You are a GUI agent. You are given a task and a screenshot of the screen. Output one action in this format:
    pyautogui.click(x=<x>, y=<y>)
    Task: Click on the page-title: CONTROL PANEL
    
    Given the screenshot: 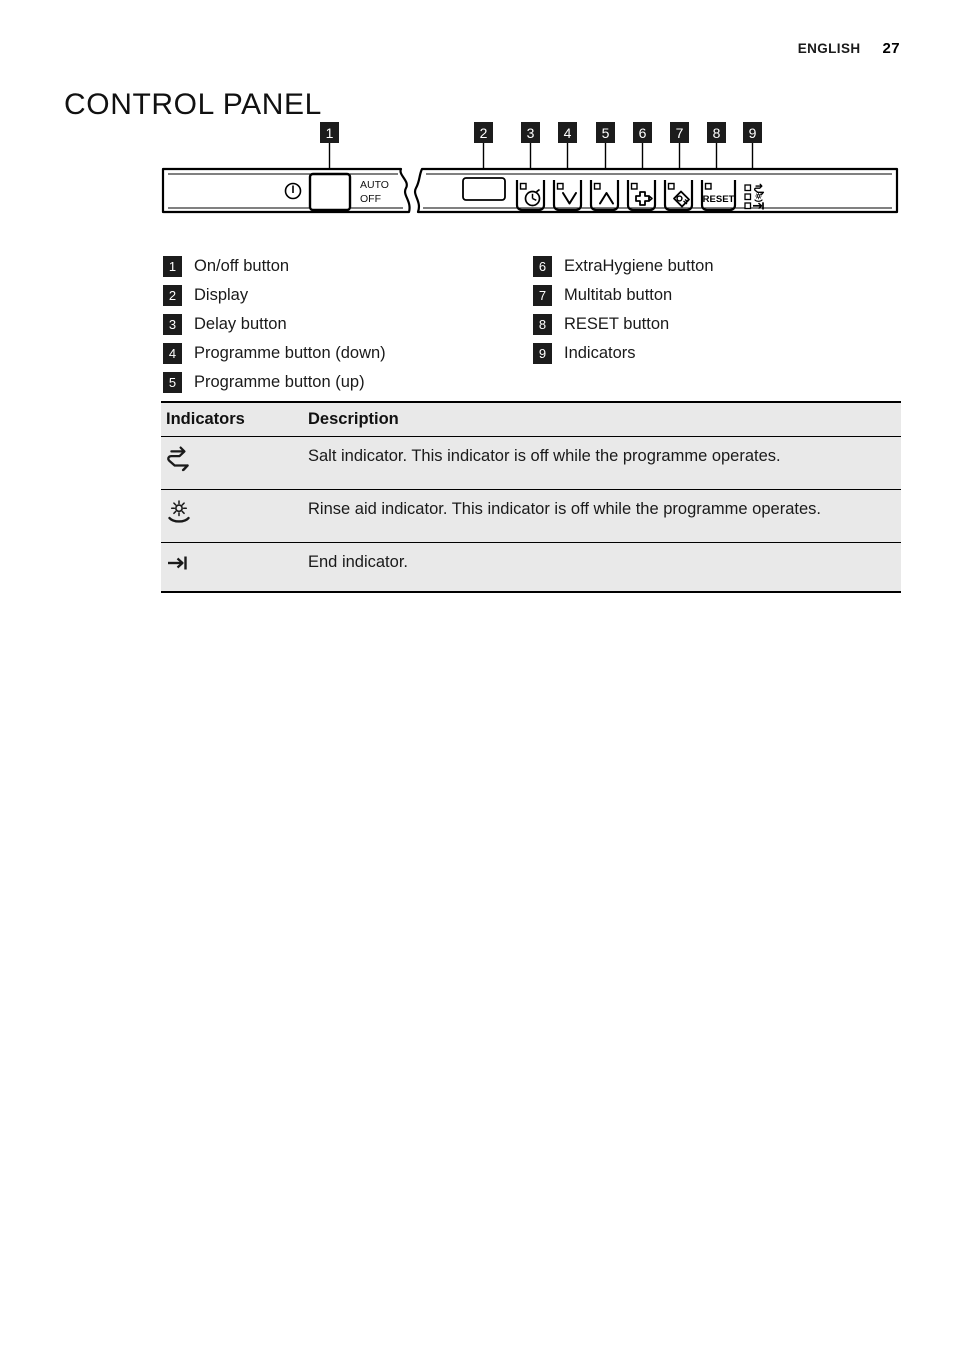 What is the action you would take?
    pyautogui.click(x=193, y=105)
    